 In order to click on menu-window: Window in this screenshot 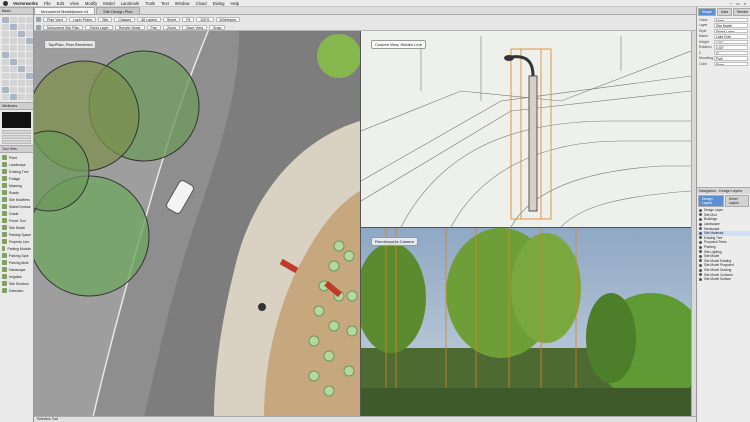, I will do `click(182, 3)`.